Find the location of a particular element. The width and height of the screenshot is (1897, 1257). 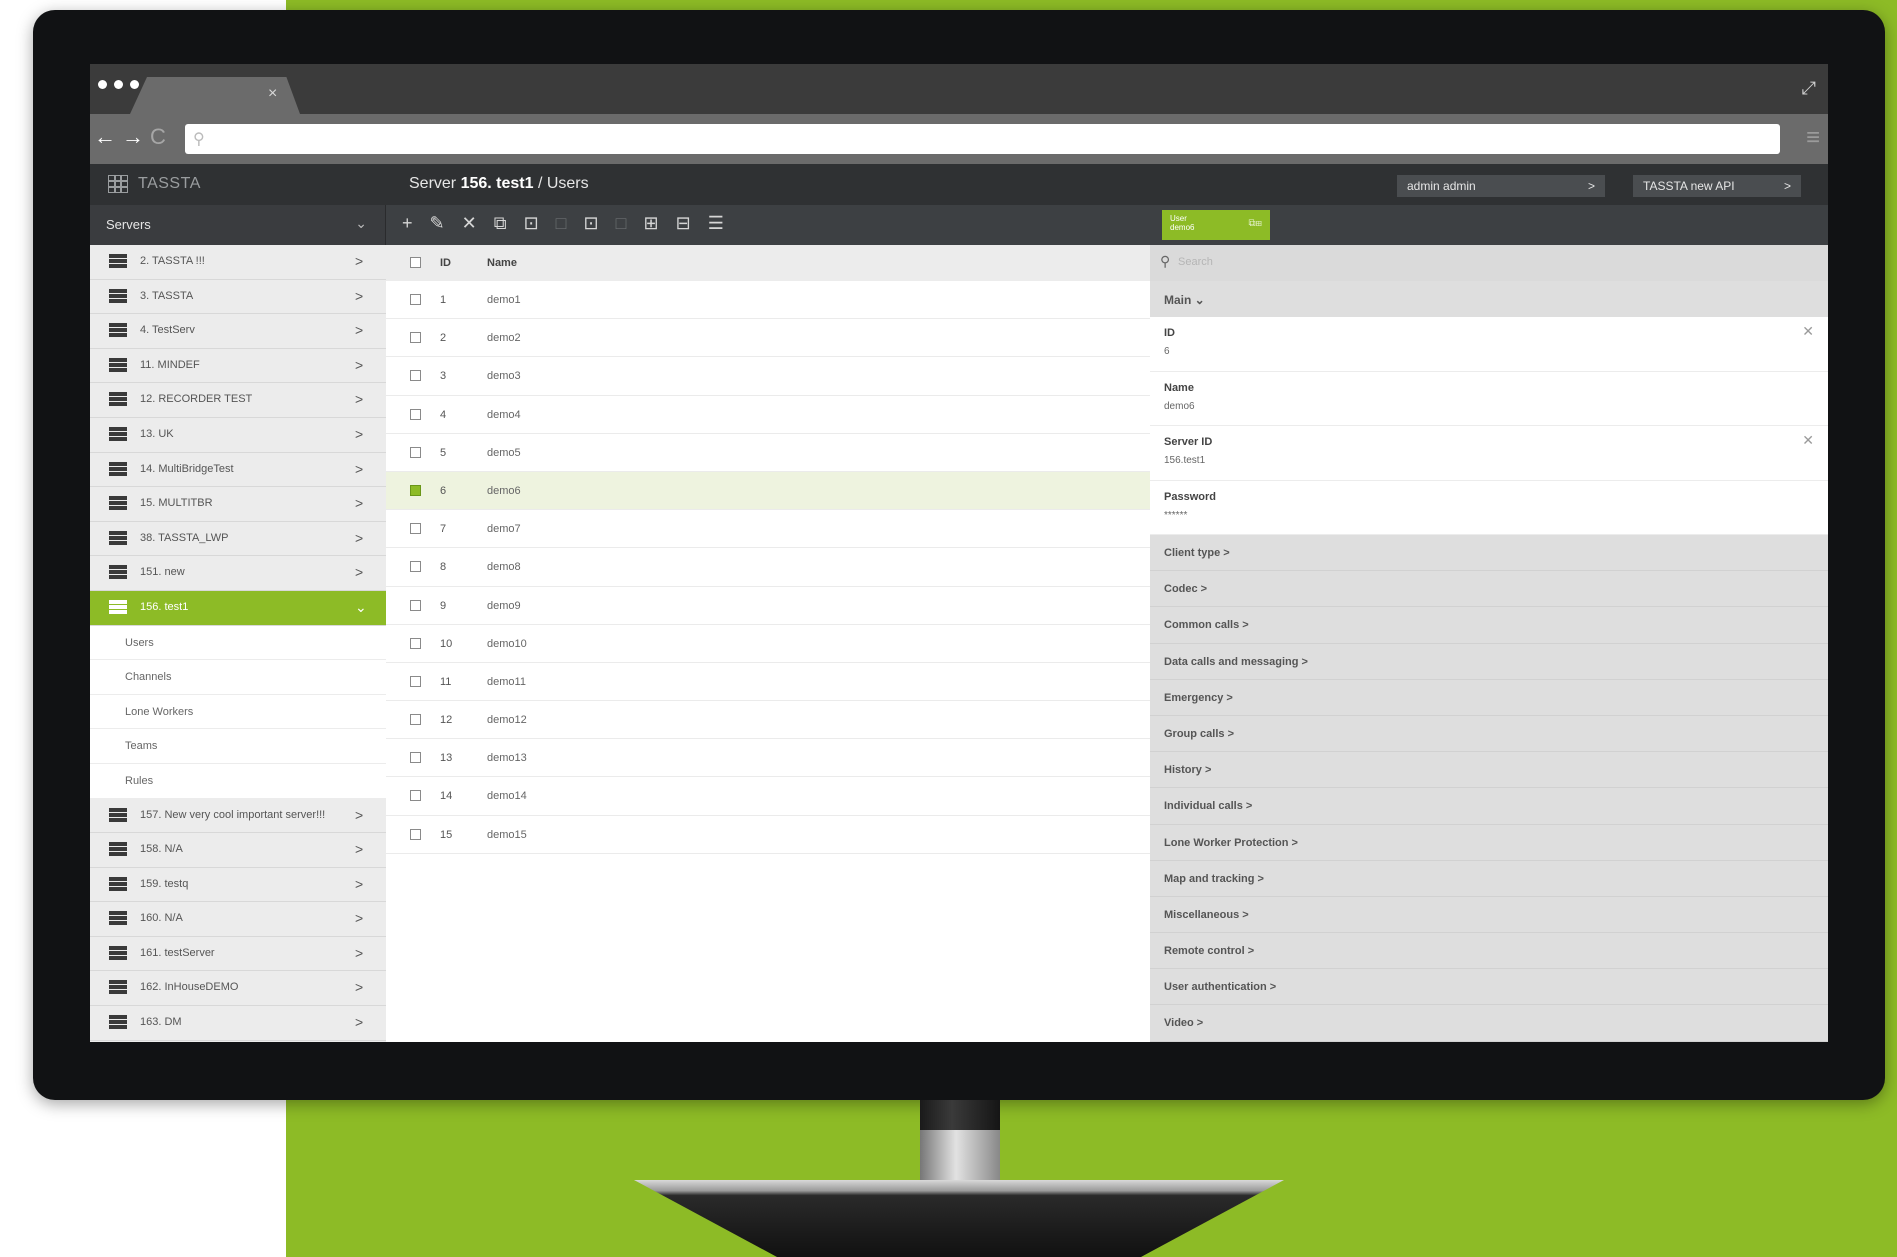

sidebar-item-server: 160. N/A > is located at coordinates (238, 919).